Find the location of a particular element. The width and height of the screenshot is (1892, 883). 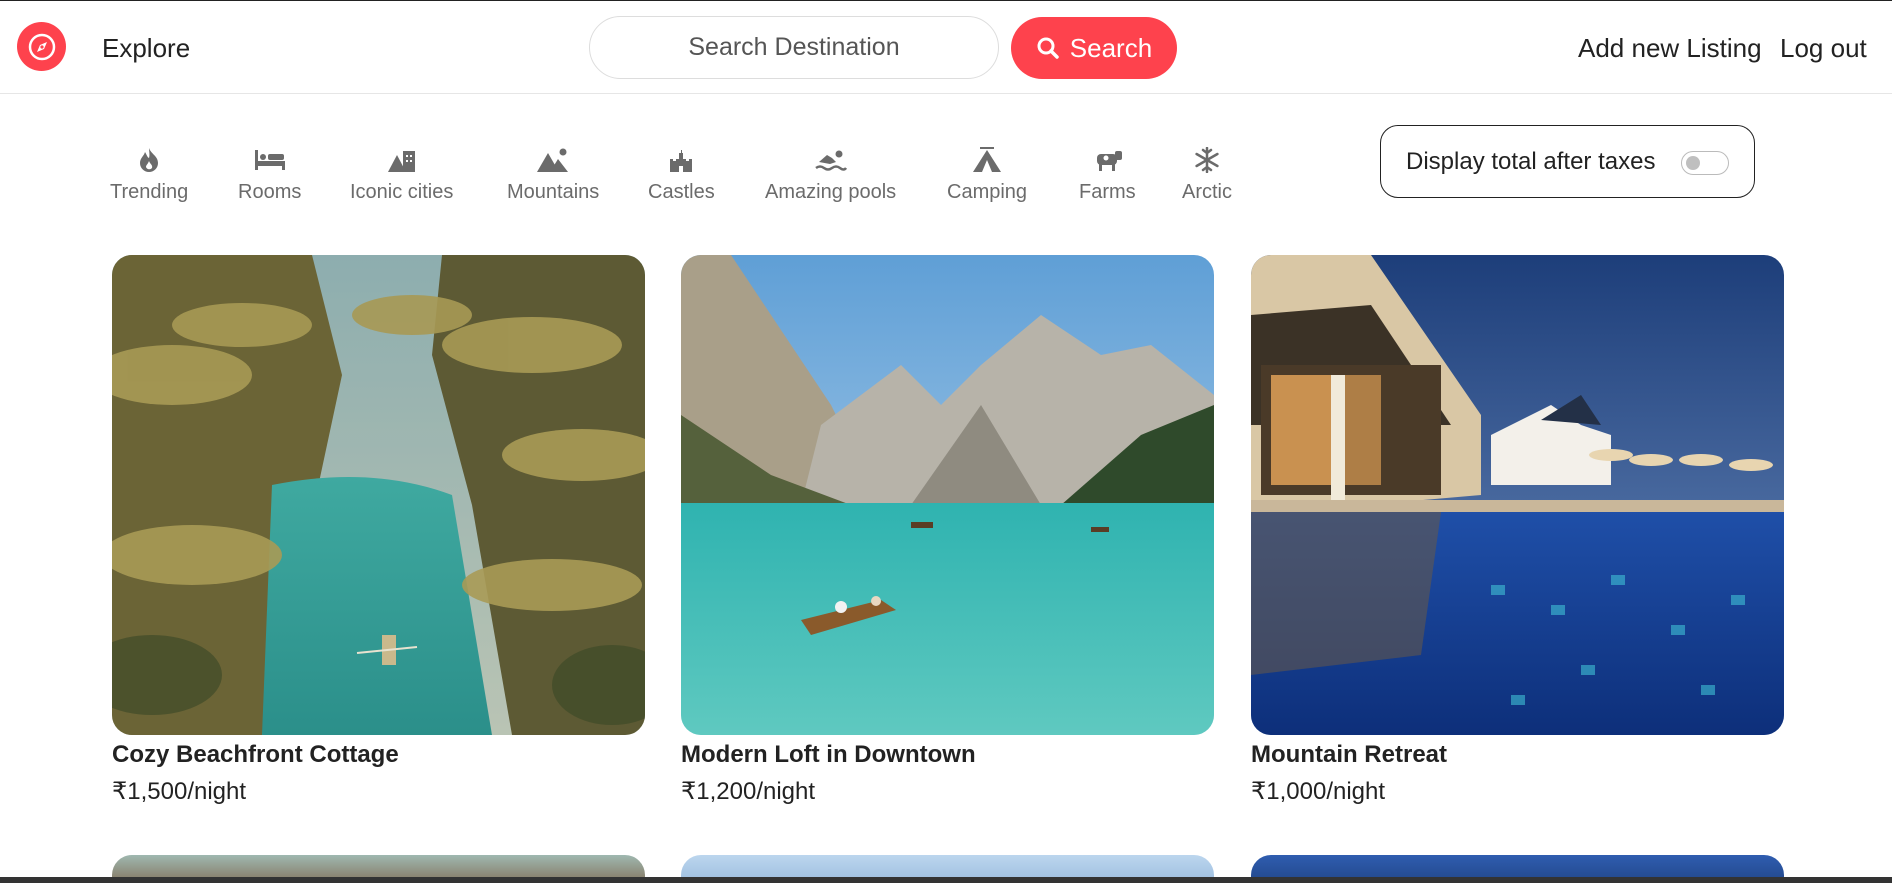

search-button-label: Search is located at coordinates (1111, 47).